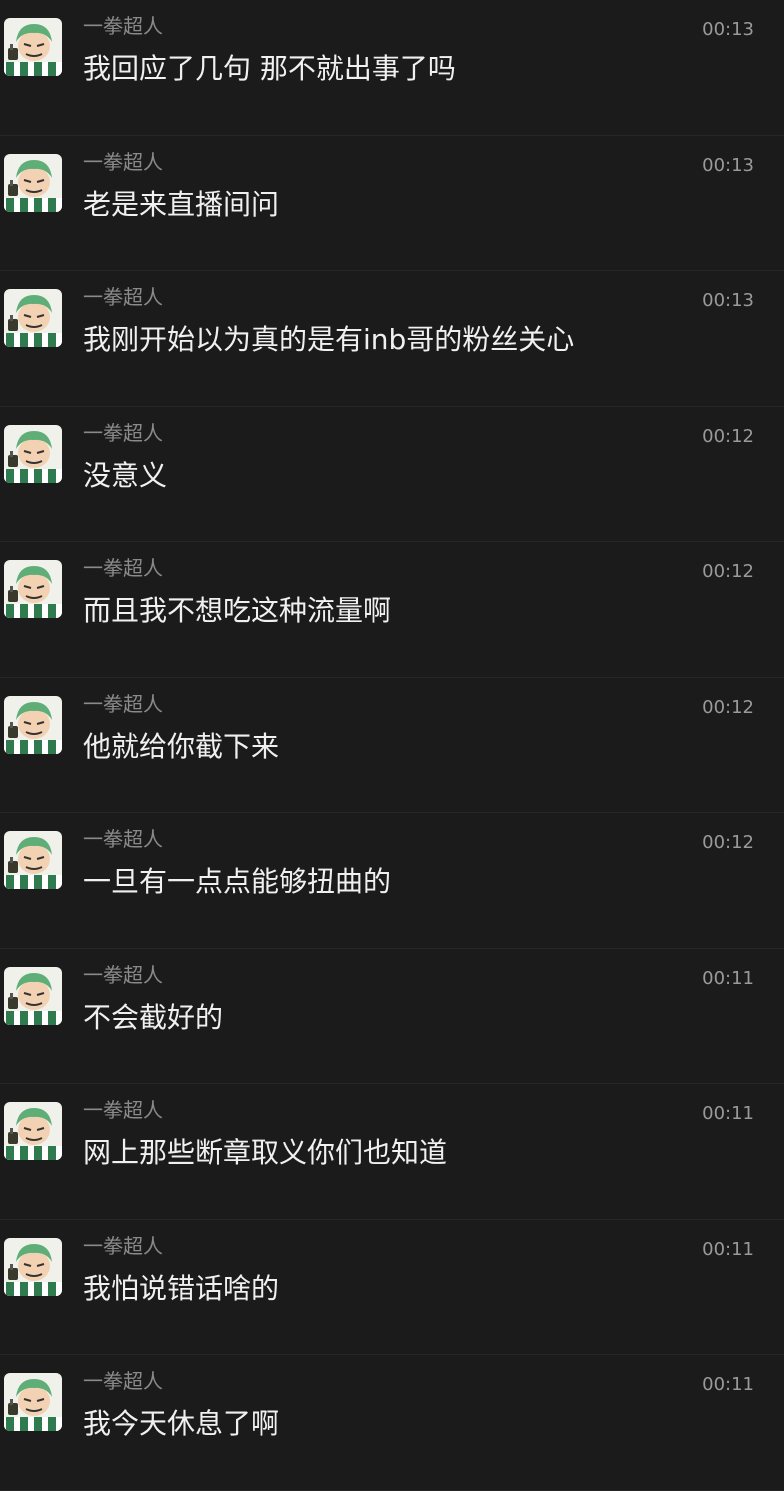  Describe the element at coordinates (392, 1287) in the screenshot. I see `message-row: 一拳超人 00:11 我怕说错话啥的` at that location.